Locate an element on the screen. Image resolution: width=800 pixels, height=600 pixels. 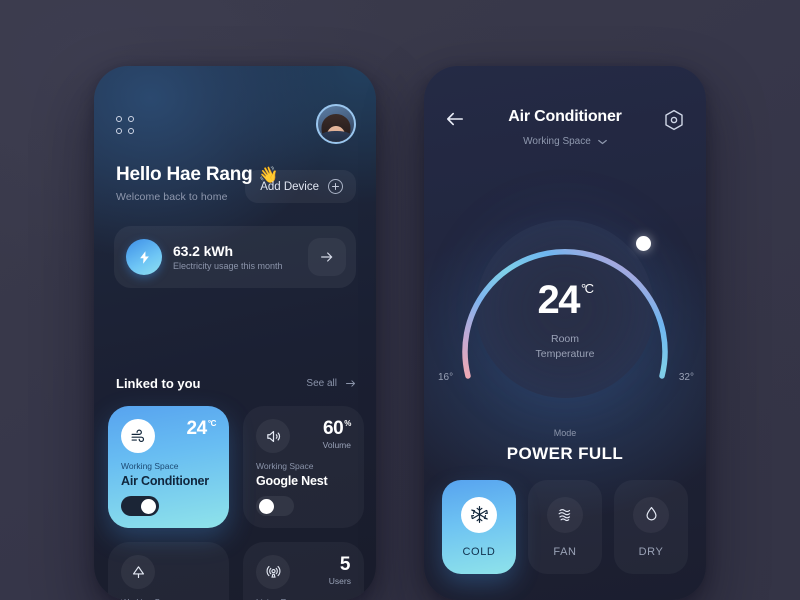
dial-min-label: 16° is located at coordinates (446, 377).